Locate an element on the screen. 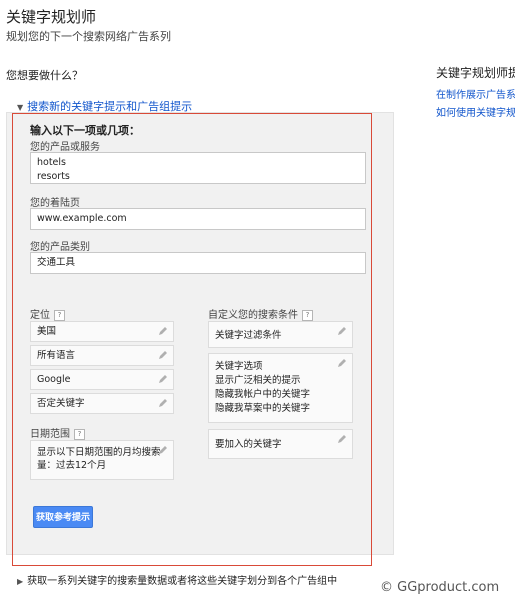  date-range-line: 显示以下日期范围的月均搜索 is located at coordinates (99, 452).